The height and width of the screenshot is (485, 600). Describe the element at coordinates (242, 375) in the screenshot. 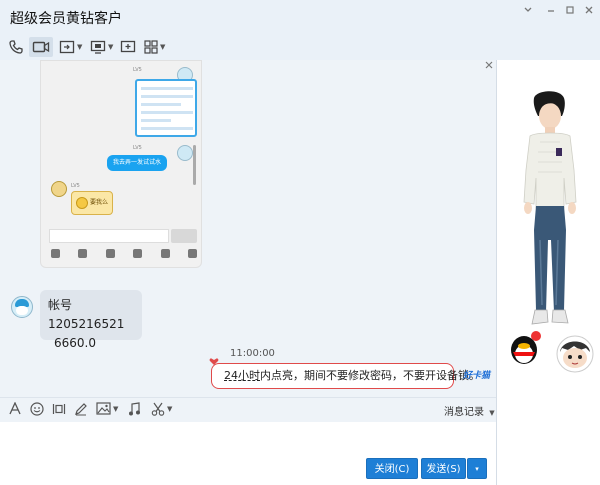

I see `highlight-text: 24小时` at that location.